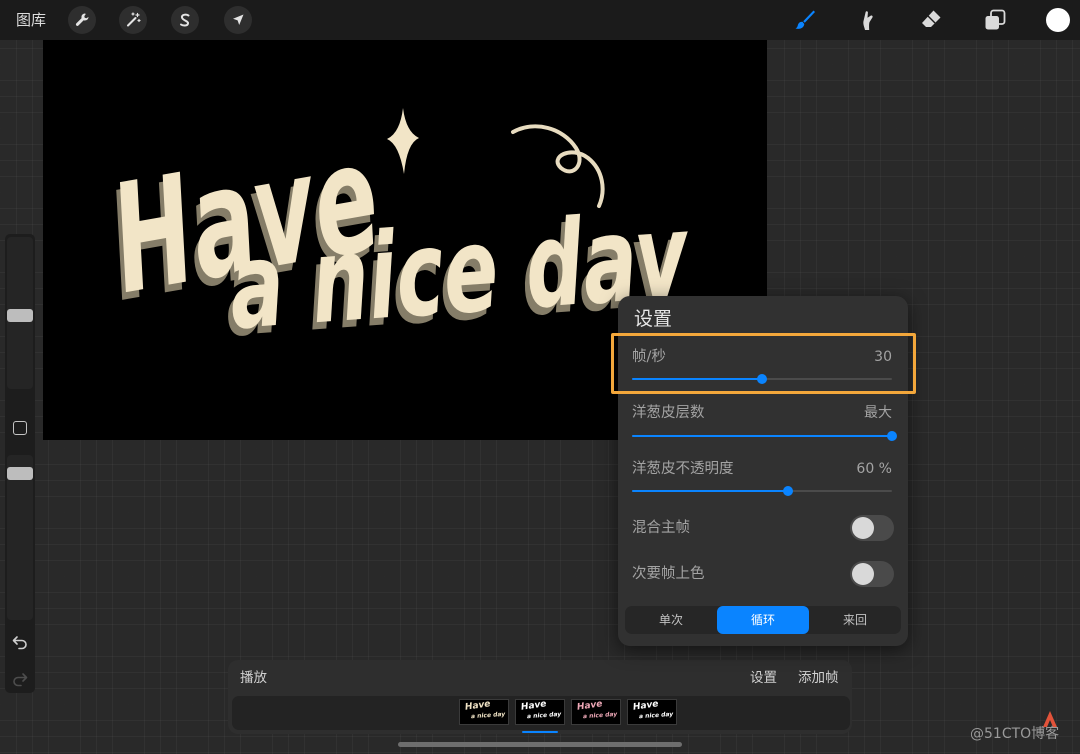 The width and height of the screenshot is (1080, 754). I want to click on onion-skin-frames-value: 最大, so click(878, 413).